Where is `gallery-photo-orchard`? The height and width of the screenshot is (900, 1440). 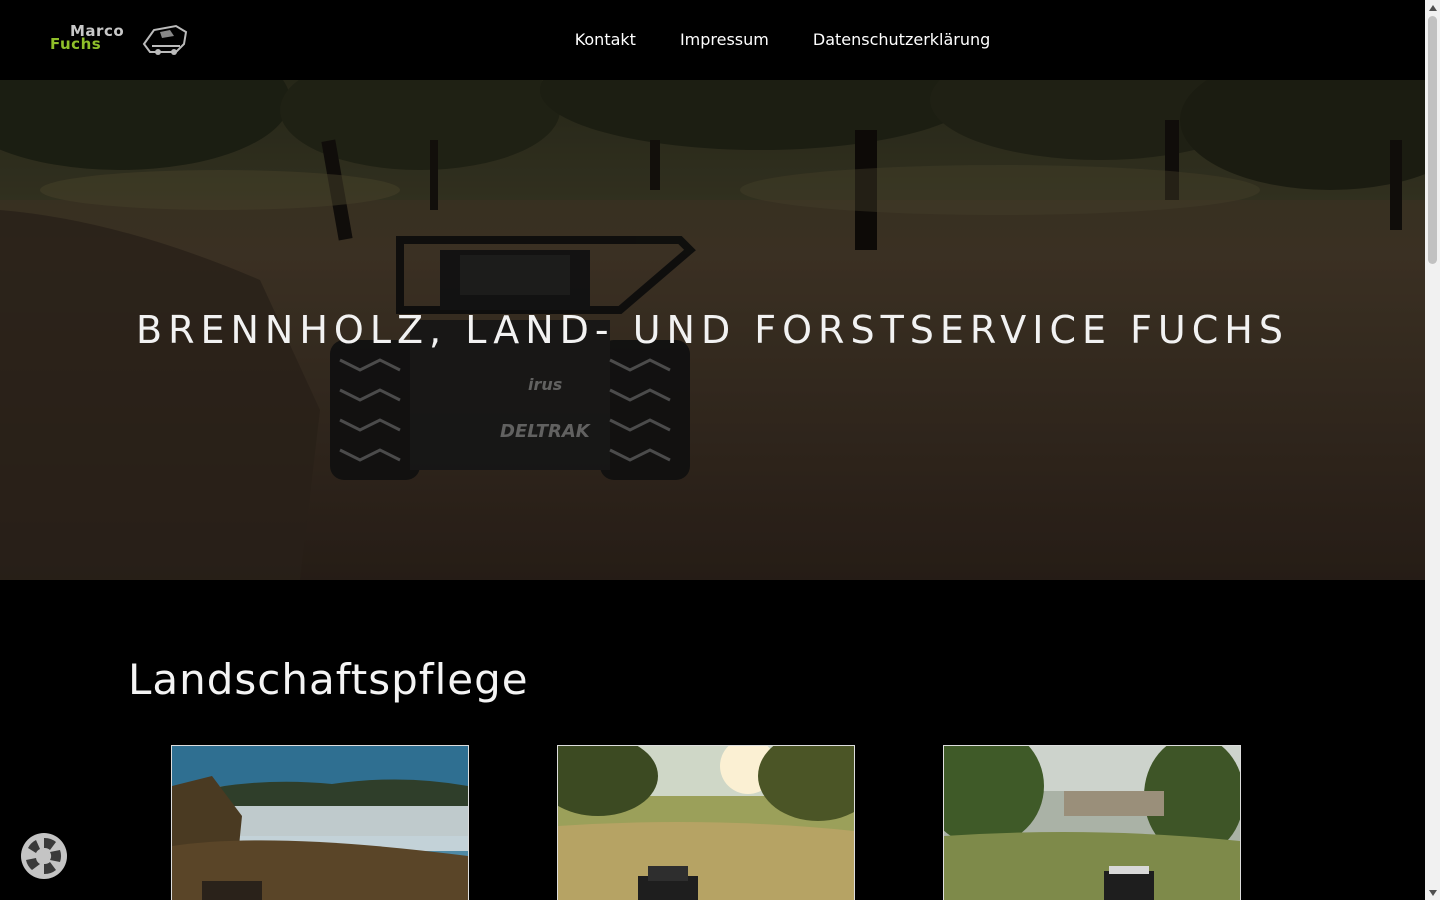 gallery-photo-orchard is located at coordinates (706, 823).